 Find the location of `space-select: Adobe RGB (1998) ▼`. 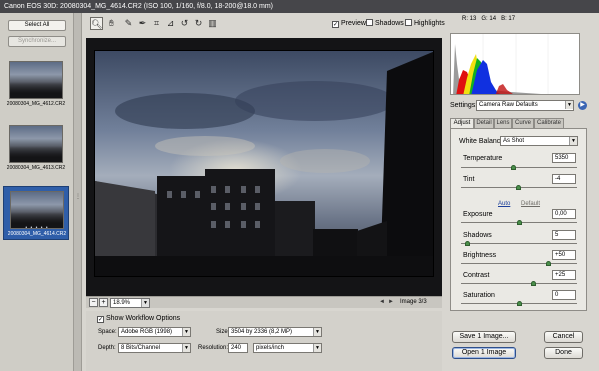

space-select: Adobe RGB (1998) ▼ is located at coordinates (154, 332).